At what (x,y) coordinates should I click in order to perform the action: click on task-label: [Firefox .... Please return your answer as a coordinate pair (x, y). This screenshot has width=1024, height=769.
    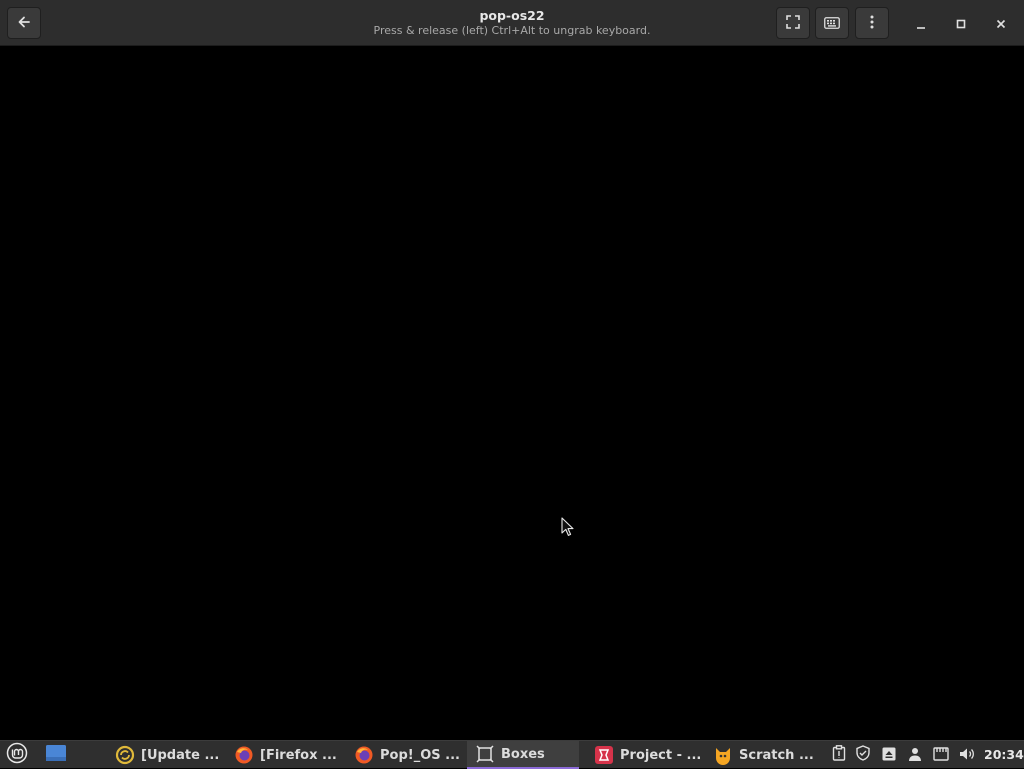
    Looking at the image, I should click on (298, 755).